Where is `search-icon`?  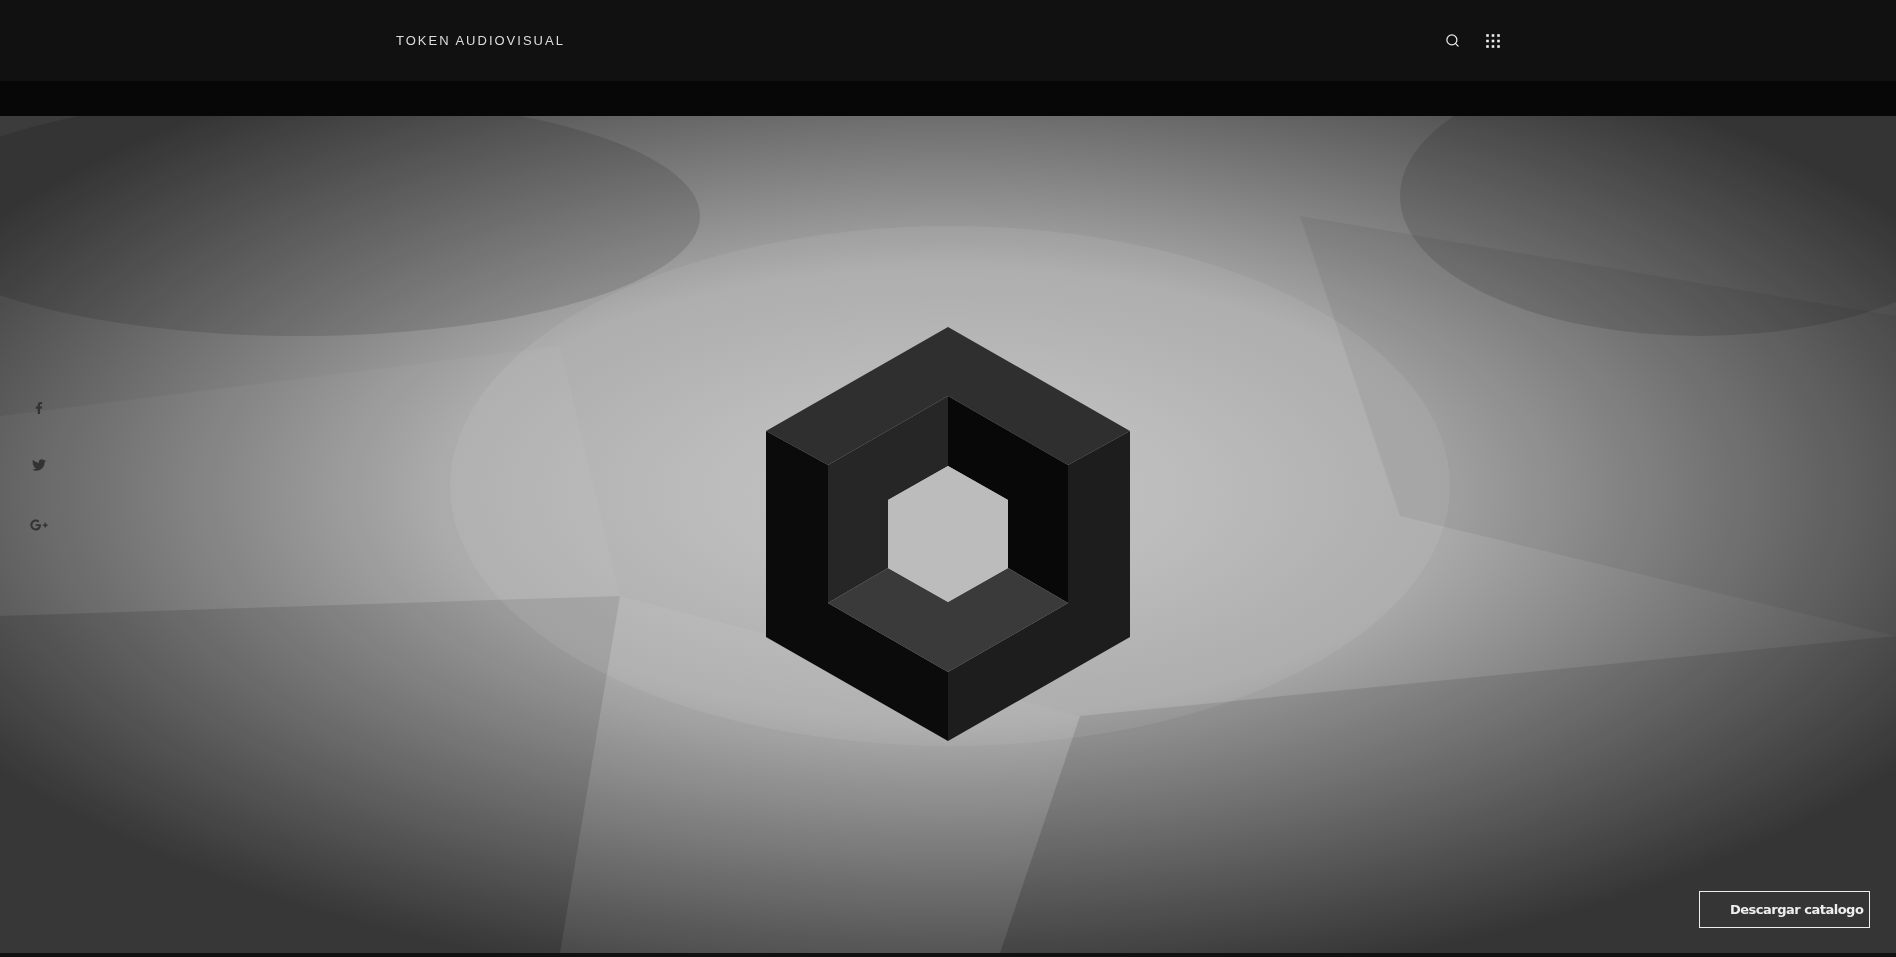
search-icon is located at coordinates (1452, 40).